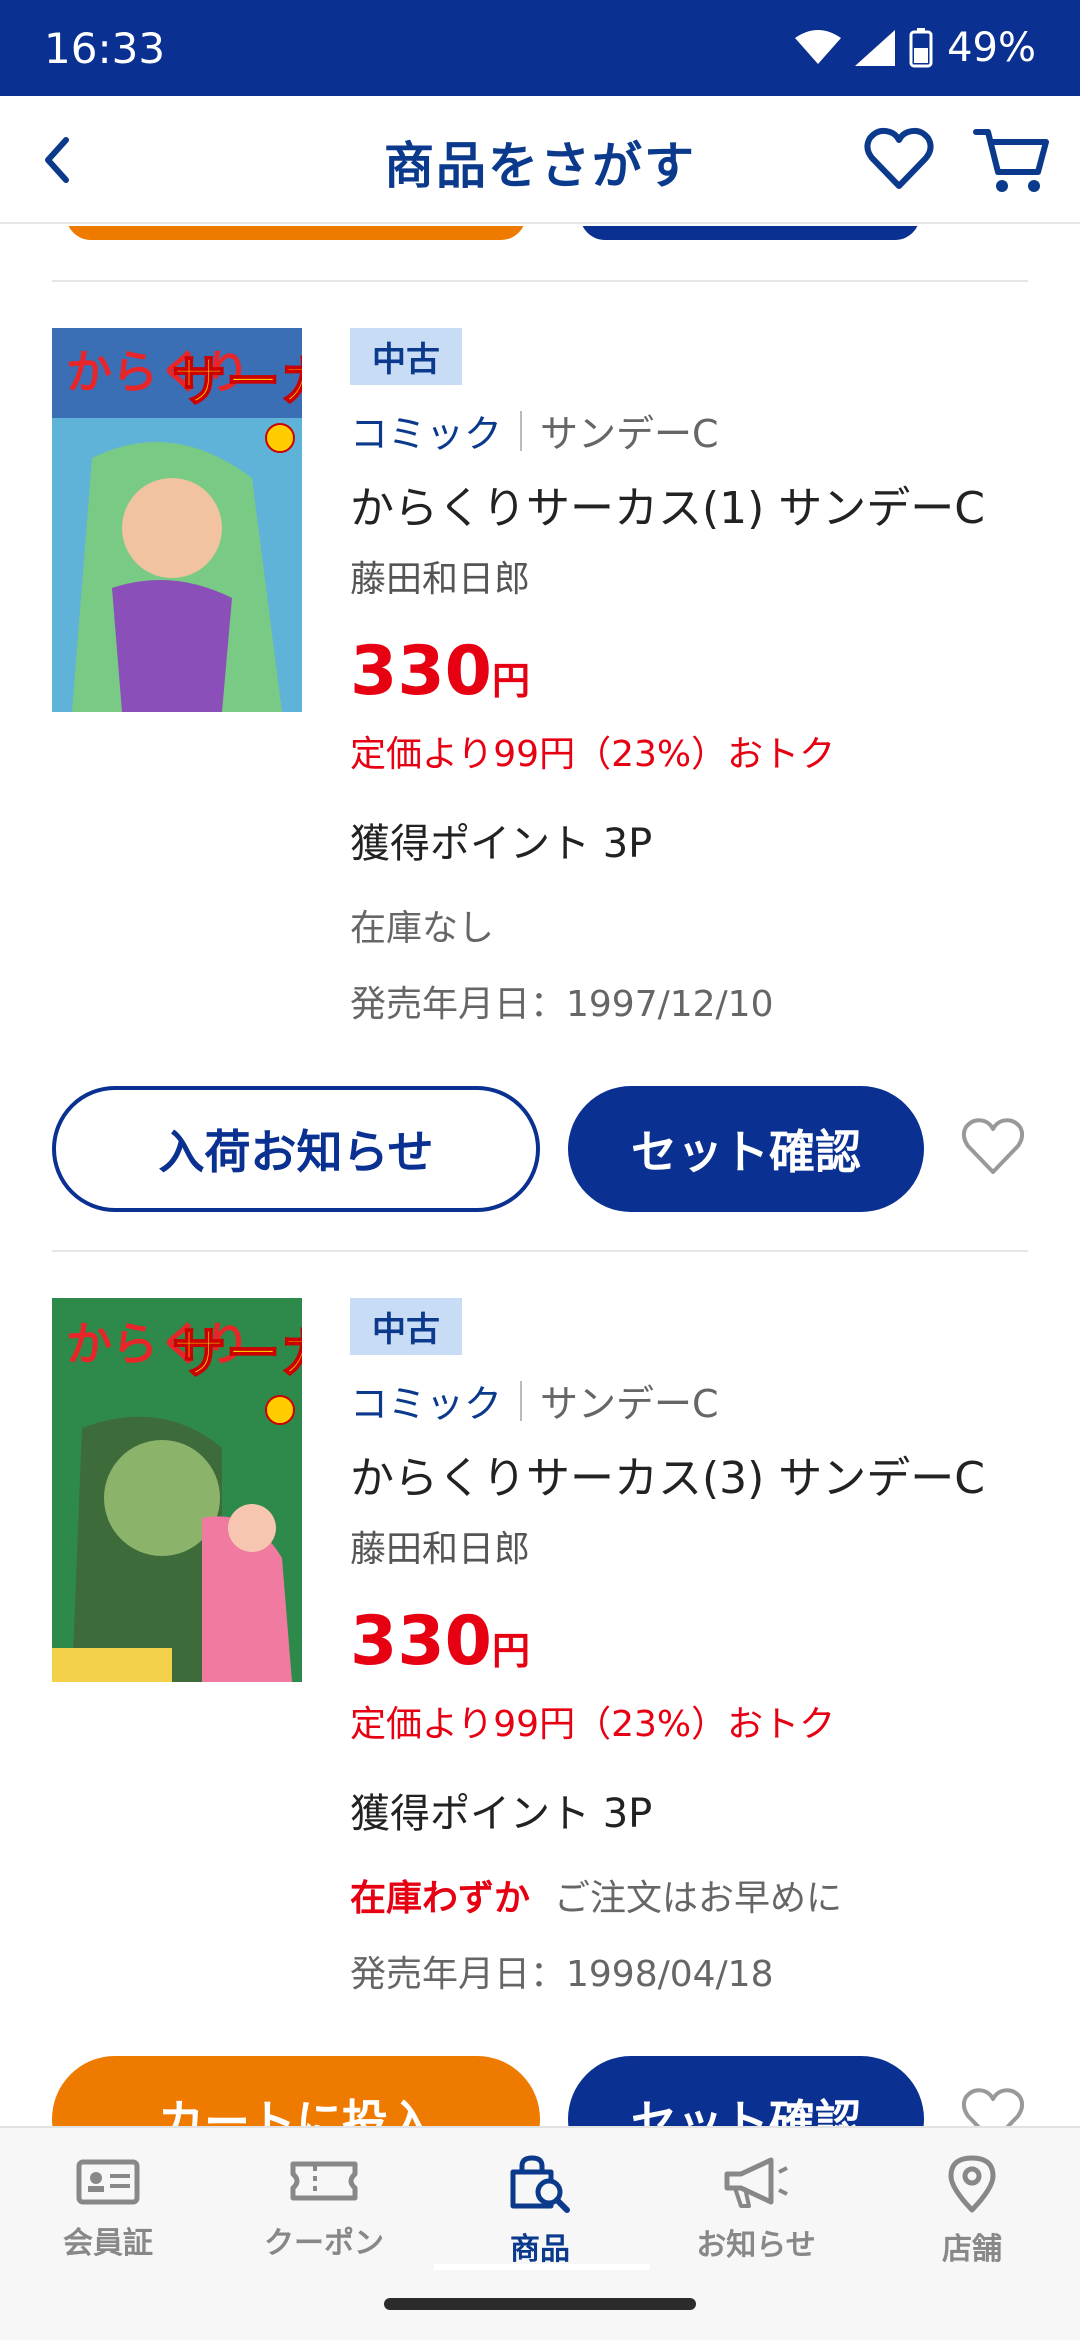  Describe the element at coordinates (562, 1004) in the screenshot. I see `release-date: 発売年月日：1997/12/10` at that location.